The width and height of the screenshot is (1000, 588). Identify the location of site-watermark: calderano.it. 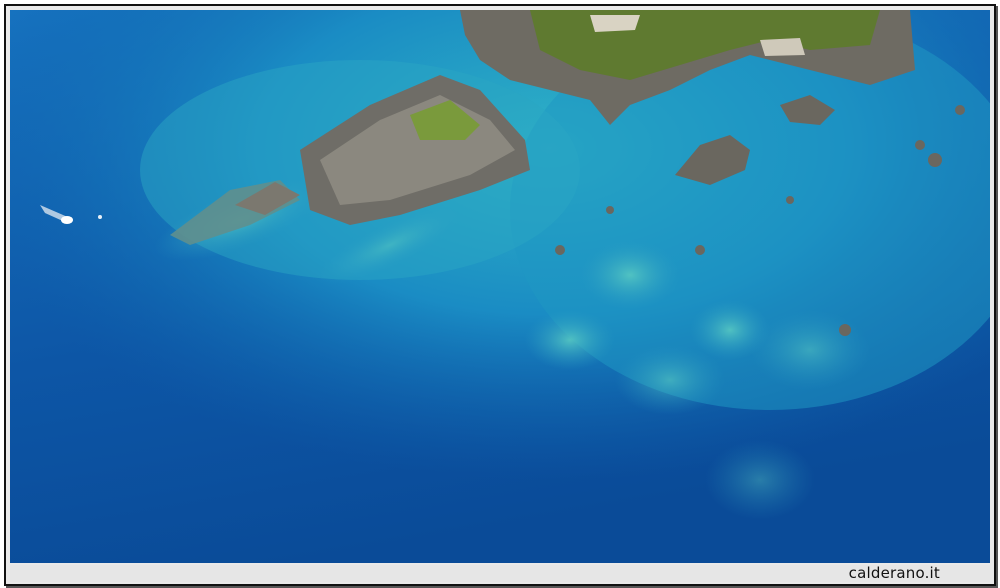
(894, 573).